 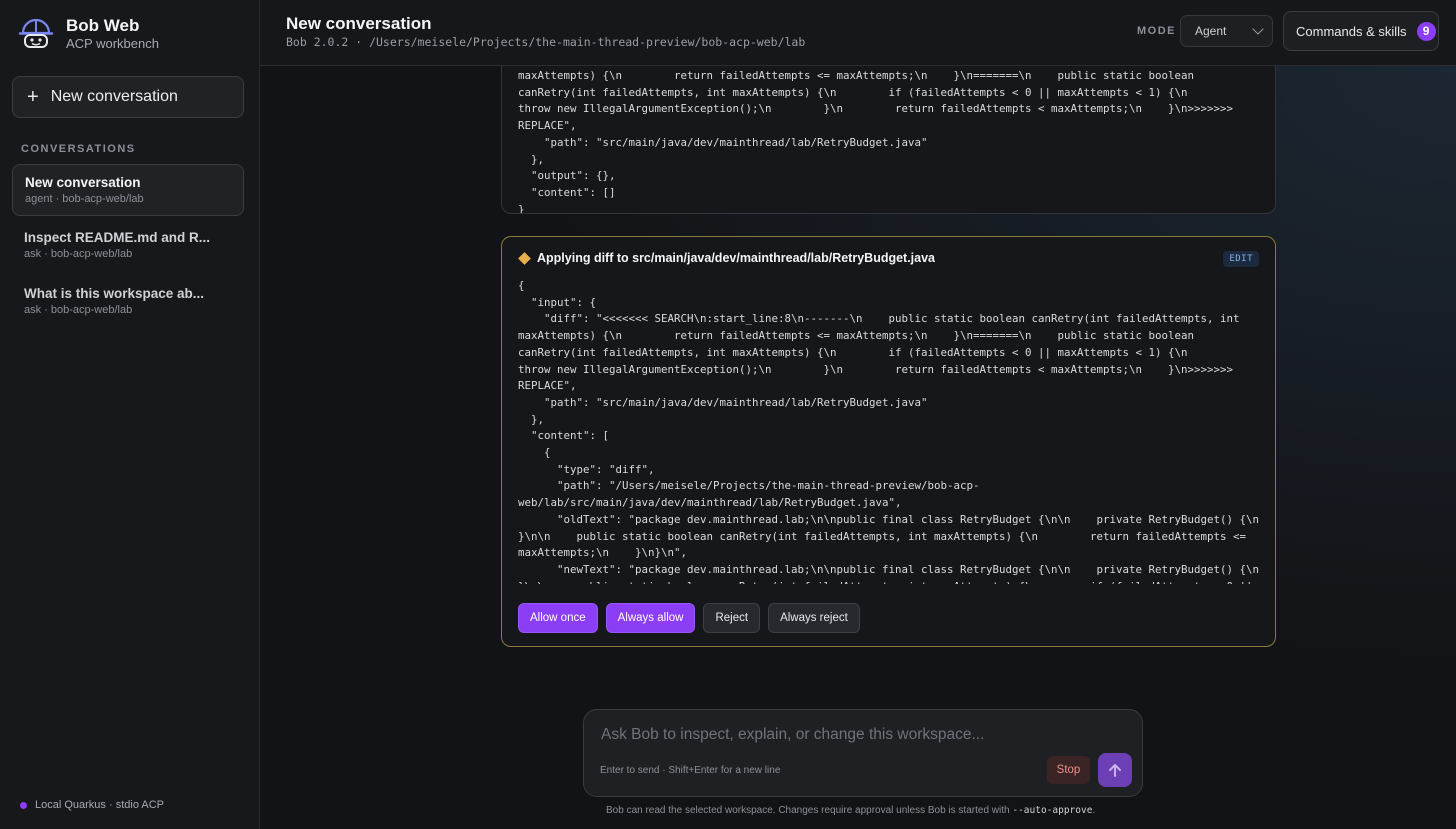 What do you see at coordinates (84, 199) in the screenshot?
I see `conversation-meta: agent · bob-acp-web/lab` at bounding box center [84, 199].